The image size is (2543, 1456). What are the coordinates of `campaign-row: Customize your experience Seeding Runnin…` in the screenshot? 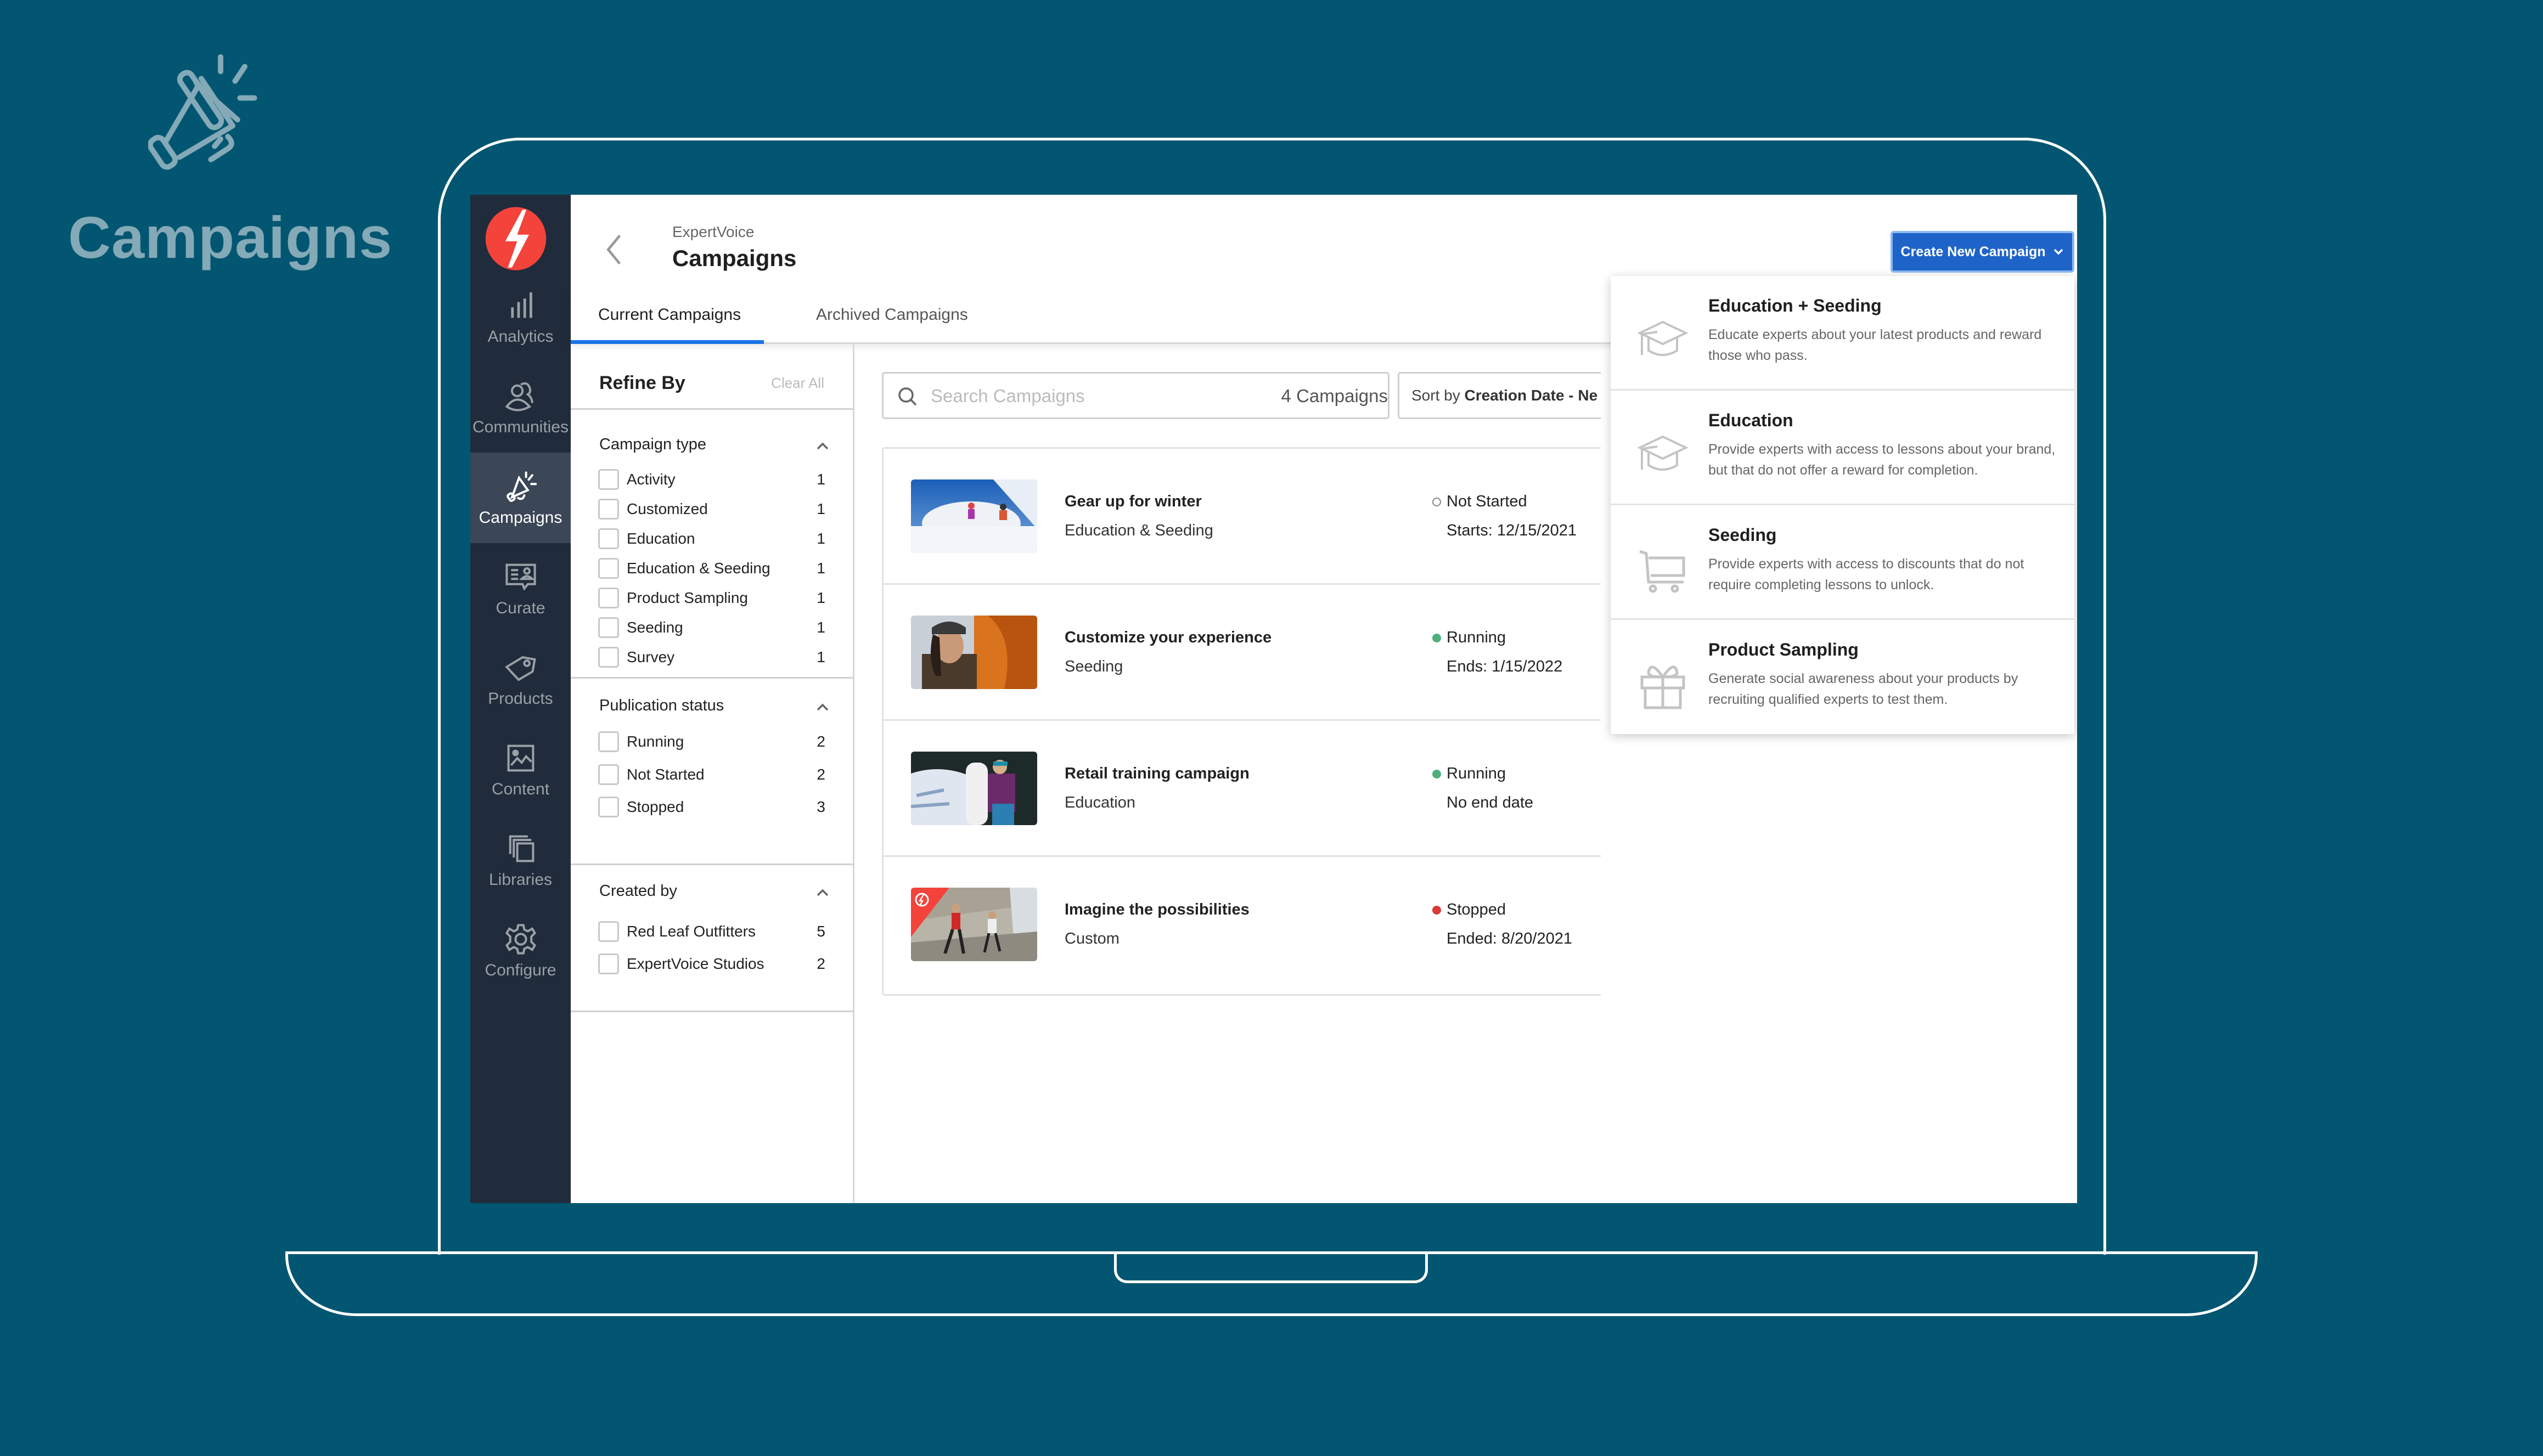 It's located at (1242, 653).